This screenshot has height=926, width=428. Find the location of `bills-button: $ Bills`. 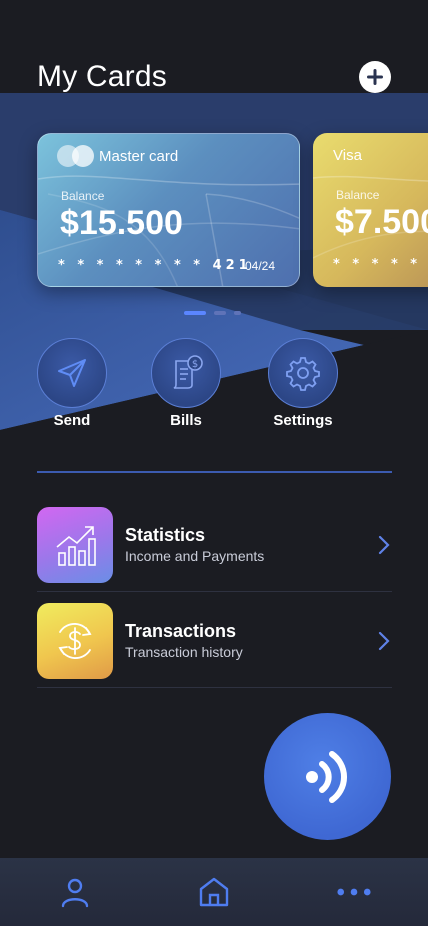

bills-button: $ Bills is located at coordinates (186, 383).